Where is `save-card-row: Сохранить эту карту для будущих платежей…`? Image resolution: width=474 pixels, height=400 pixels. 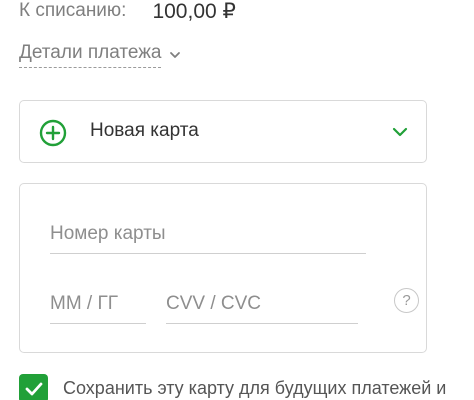
save-card-row: Сохранить эту карту для будущих платежей… is located at coordinates (232, 387).